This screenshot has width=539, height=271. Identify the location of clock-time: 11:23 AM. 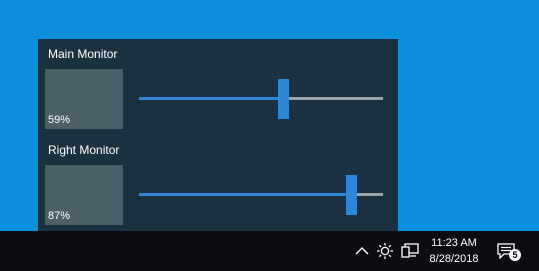
(454, 243).